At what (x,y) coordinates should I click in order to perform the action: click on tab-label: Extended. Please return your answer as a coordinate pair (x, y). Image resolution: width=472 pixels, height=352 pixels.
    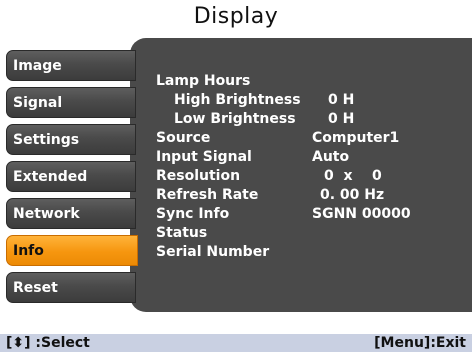
    Looking at the image, I should click on (50, 176).